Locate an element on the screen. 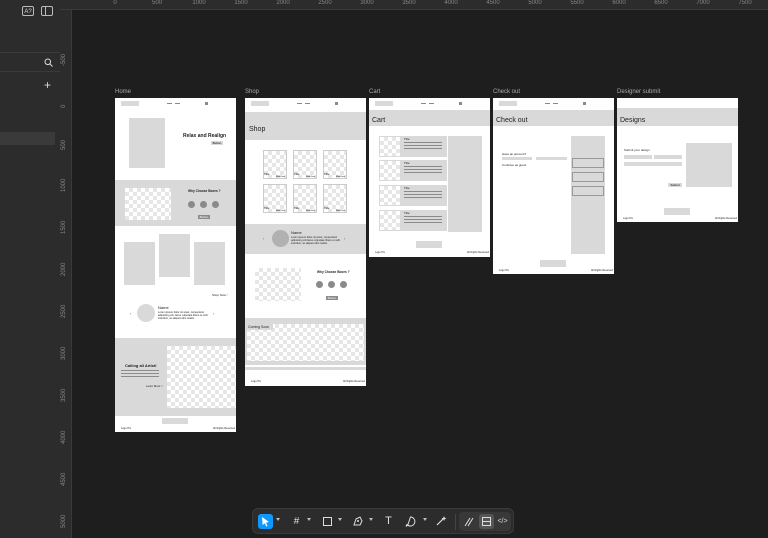 Image resolution: width=768 pixels, height=538 pixels. ruler-tick-label: 4500 is located at coordinates (64, 479).